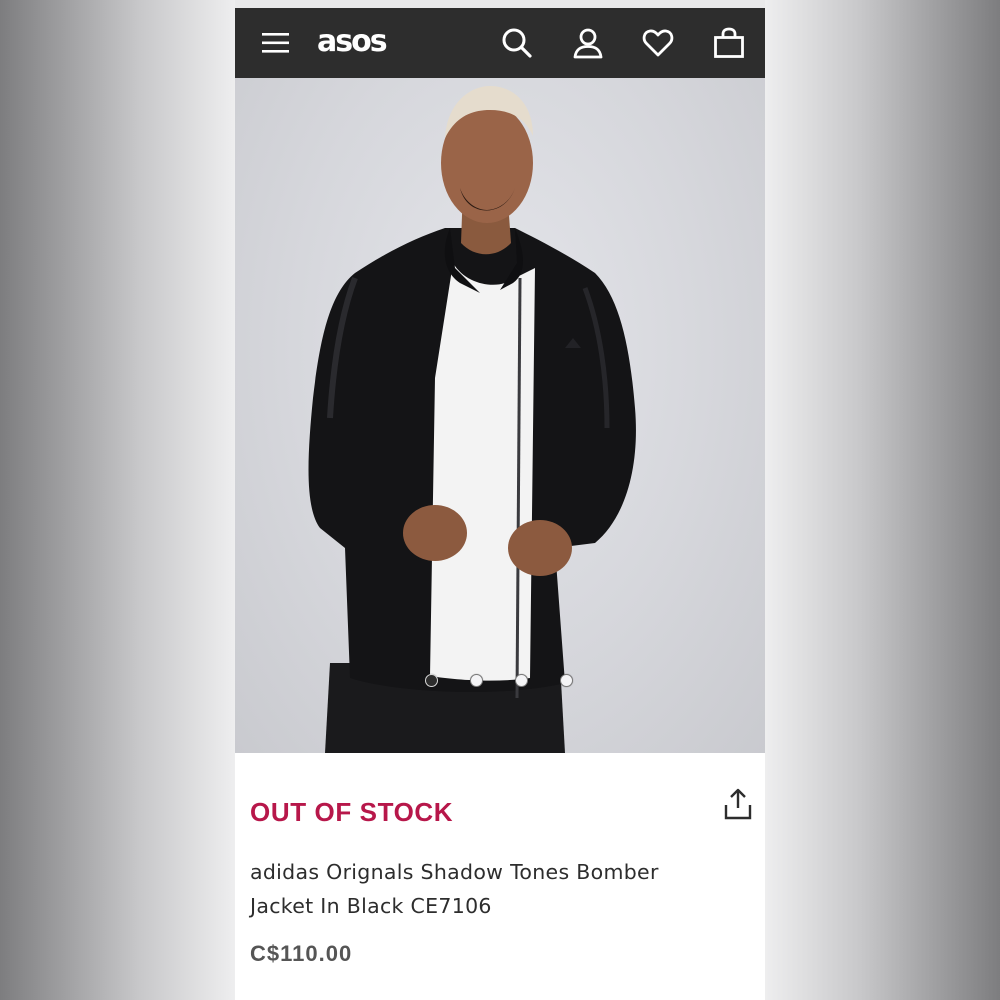  I want to click on heart-icon, so click(658, 43).